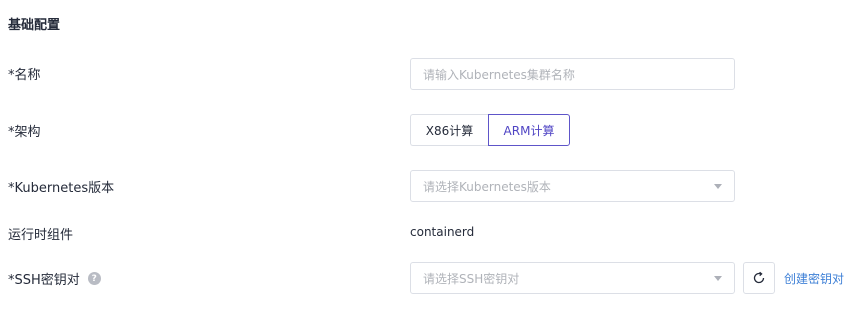  Describe the element at coordinates (499, 74) in the screenshot. I see `cluster-name-placeholder: 请输入Kubernetes集群名称` at that location.